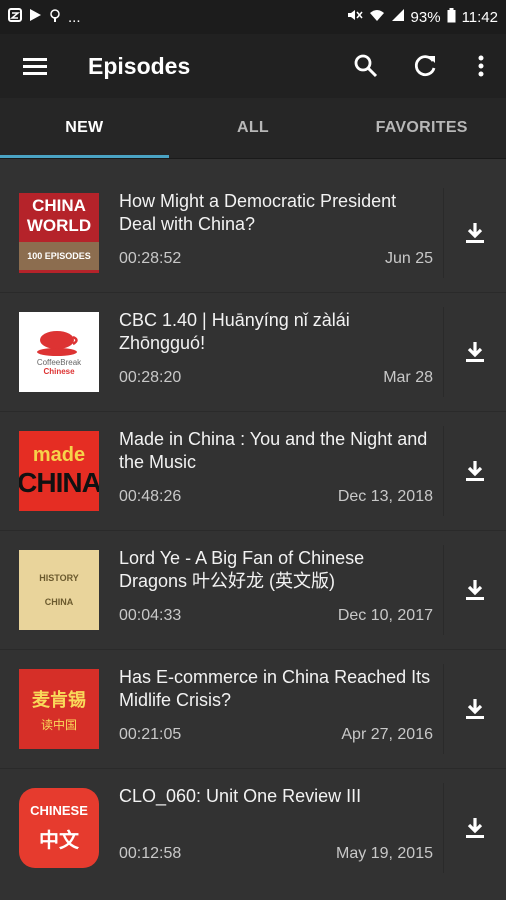  I want to click on episode-date: Dec 10, 2017, so click(385, 615).